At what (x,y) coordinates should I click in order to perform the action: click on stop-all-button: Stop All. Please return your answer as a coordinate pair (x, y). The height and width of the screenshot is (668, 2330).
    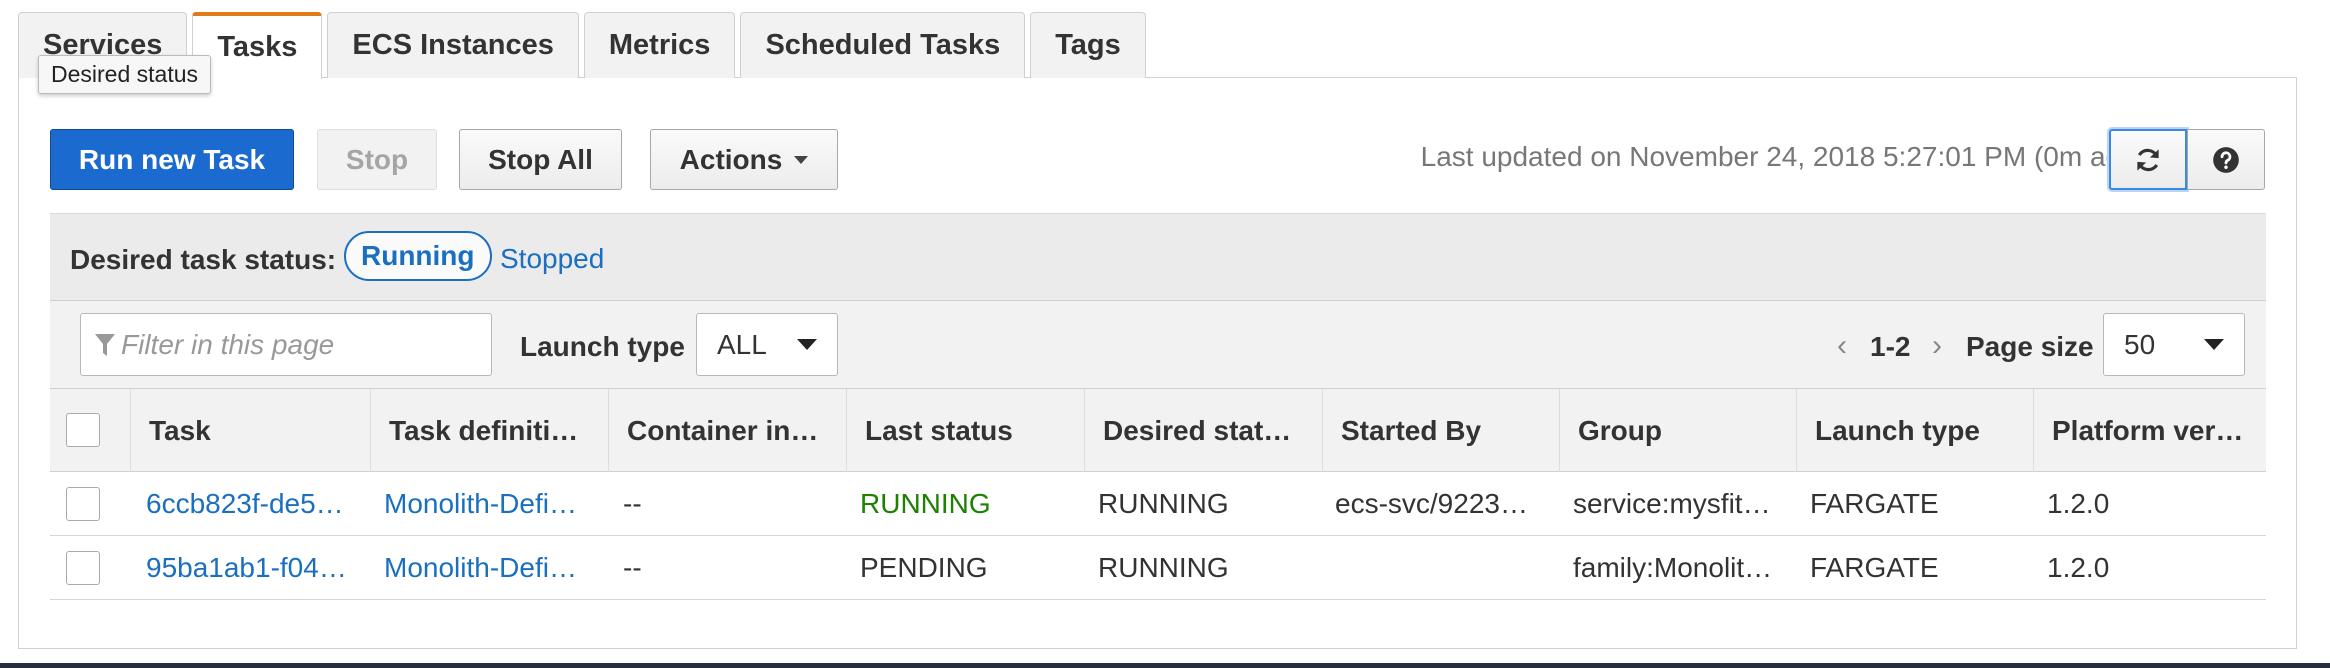
    Looking at the image, I should click on (540, 159).